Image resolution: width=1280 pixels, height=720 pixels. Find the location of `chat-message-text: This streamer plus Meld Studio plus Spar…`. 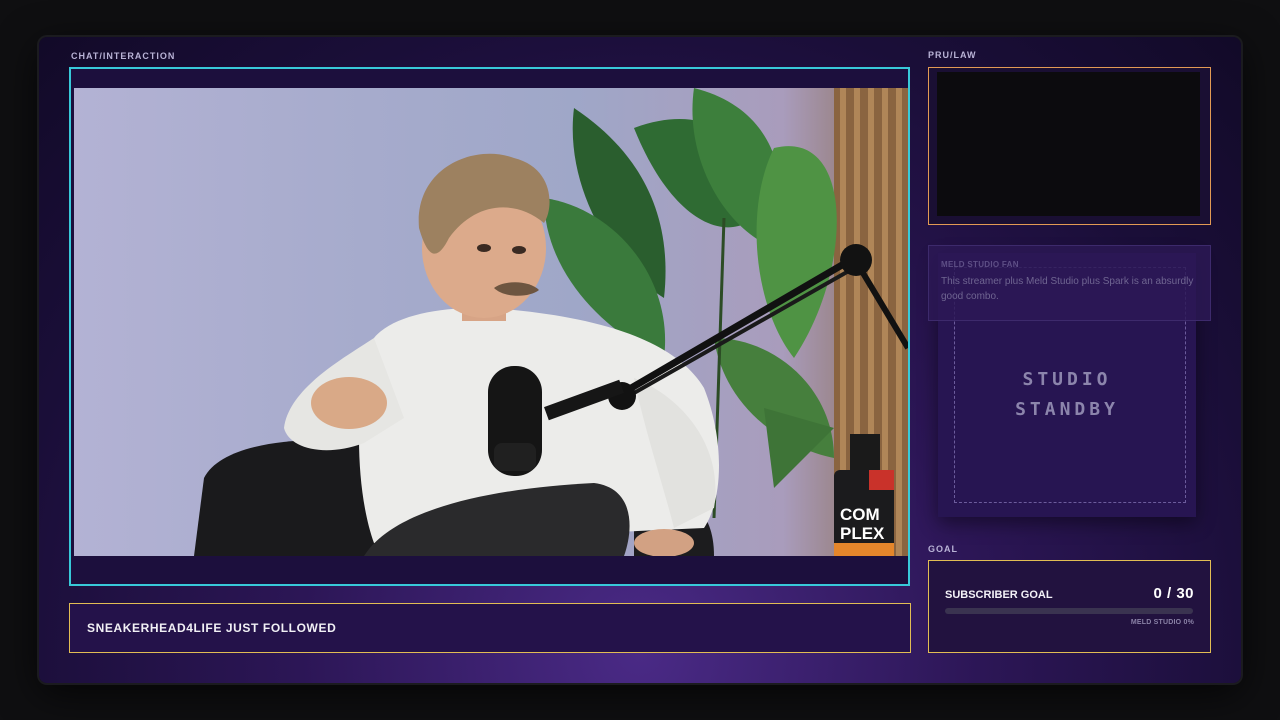

chat-message-text: This streamer plus Meld Studio plus Spar… is located at coordinates (1067, 289).